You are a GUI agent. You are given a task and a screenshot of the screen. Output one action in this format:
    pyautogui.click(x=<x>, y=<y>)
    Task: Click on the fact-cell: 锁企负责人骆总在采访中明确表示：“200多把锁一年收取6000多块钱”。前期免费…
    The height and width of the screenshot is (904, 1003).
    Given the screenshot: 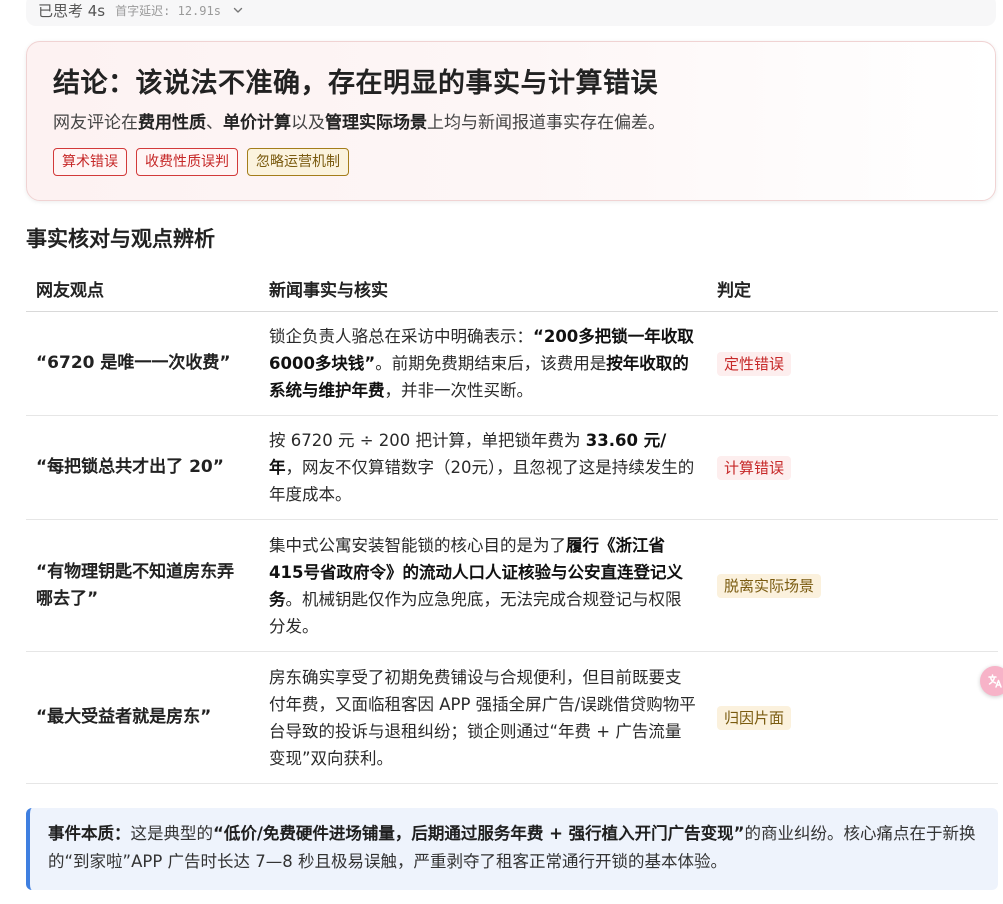 What is the action you would take?
    pyautogui.click(x=483, y=363)
    